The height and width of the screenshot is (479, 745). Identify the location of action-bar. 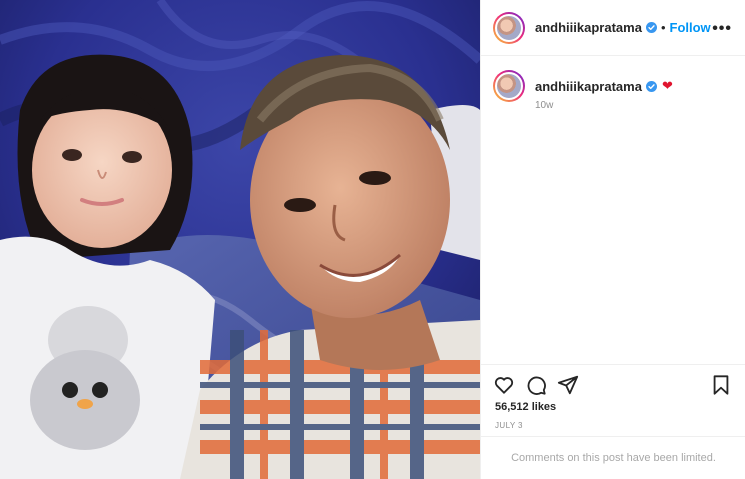
(613, 383).